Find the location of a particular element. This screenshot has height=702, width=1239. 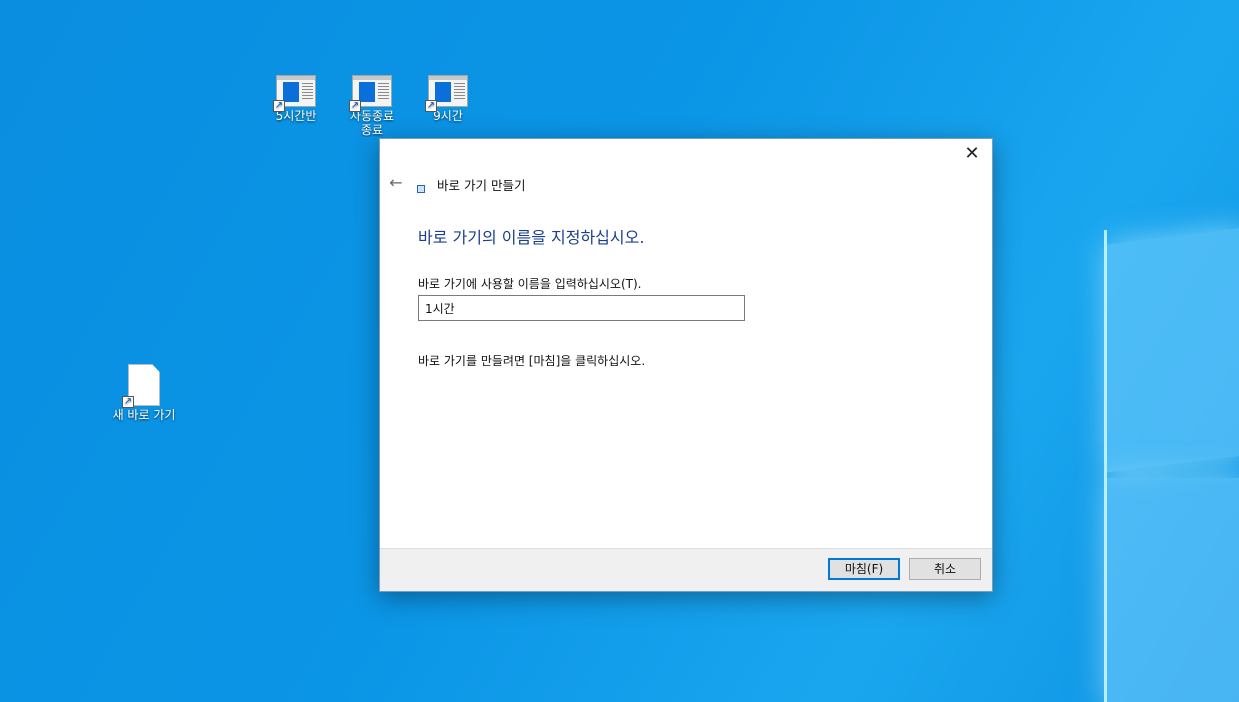

finish-button: 마침(F) is located at coordinates (864, 569).